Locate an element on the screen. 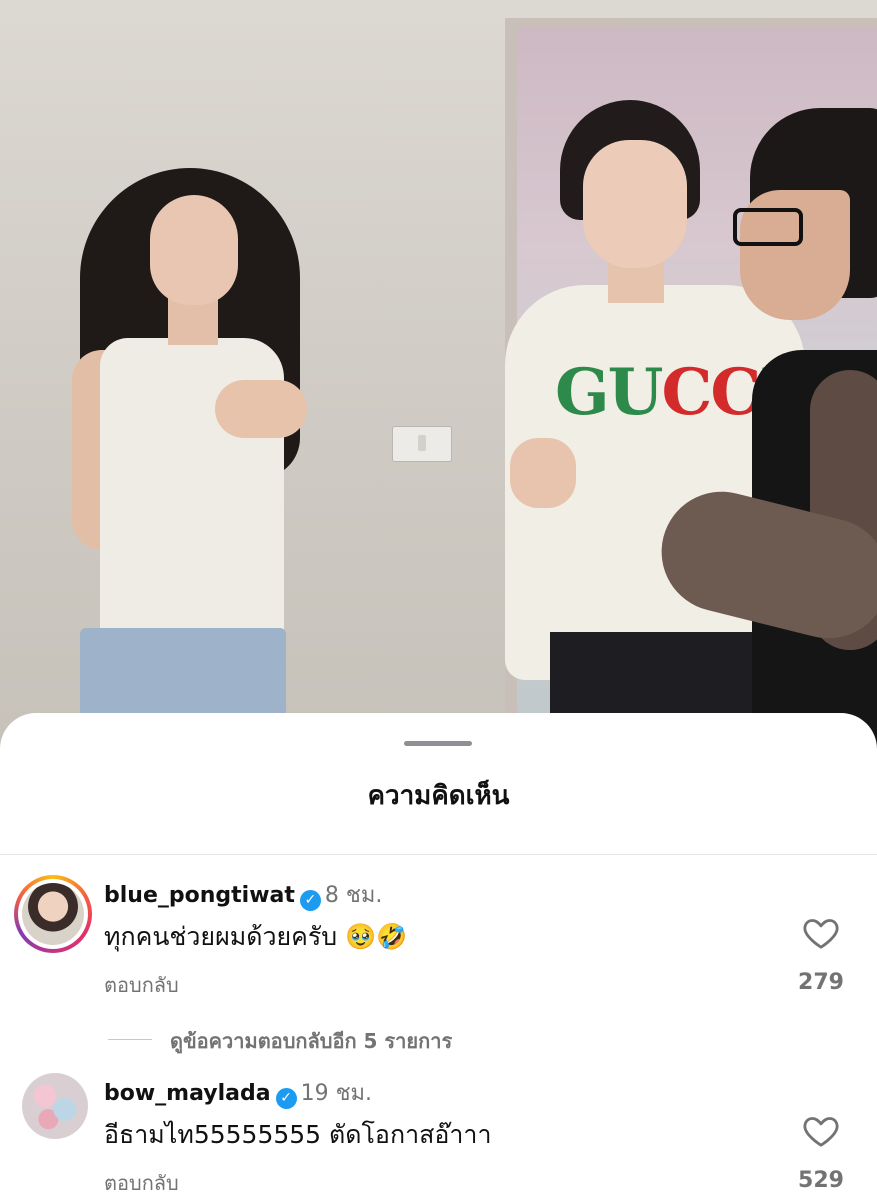 This screenshot has height=1199, width=877. comment-time: 19 ชม. is located at coordinates (336, 1093).